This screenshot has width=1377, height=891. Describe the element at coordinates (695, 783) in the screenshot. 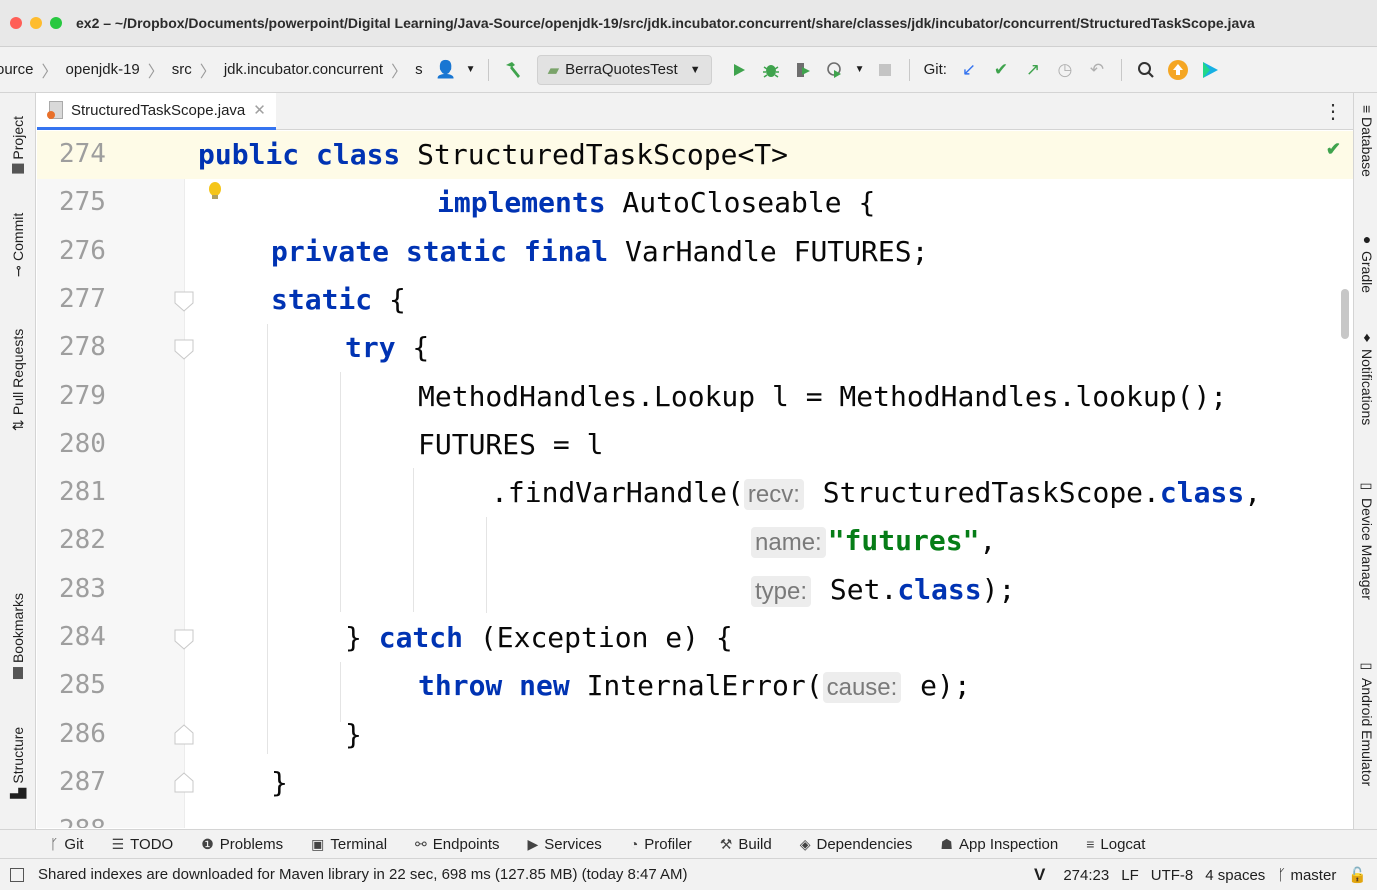

I see `code-line: 287 }` at that location.